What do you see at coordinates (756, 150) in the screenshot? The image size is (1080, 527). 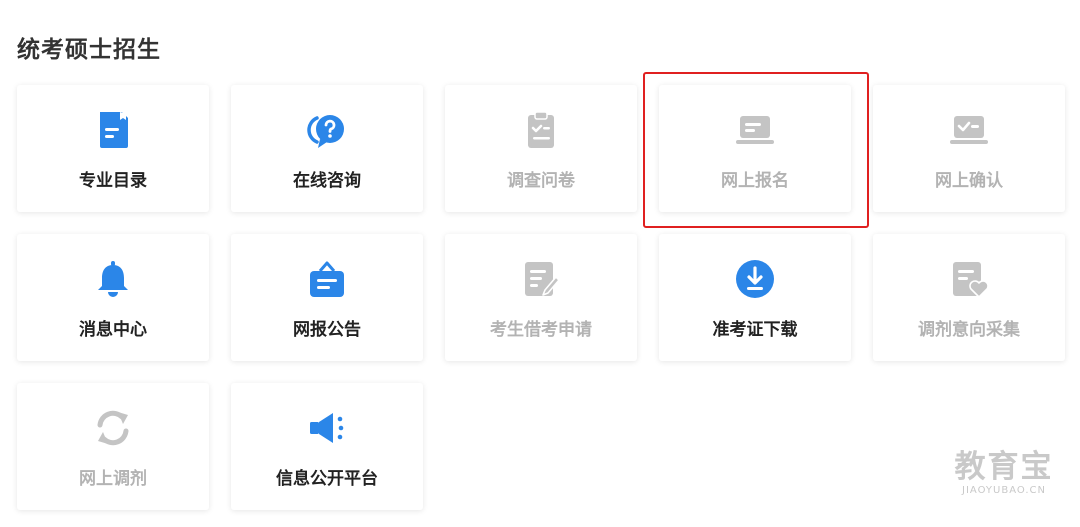 I see `highlight-box` at bounding box center [756, 150].